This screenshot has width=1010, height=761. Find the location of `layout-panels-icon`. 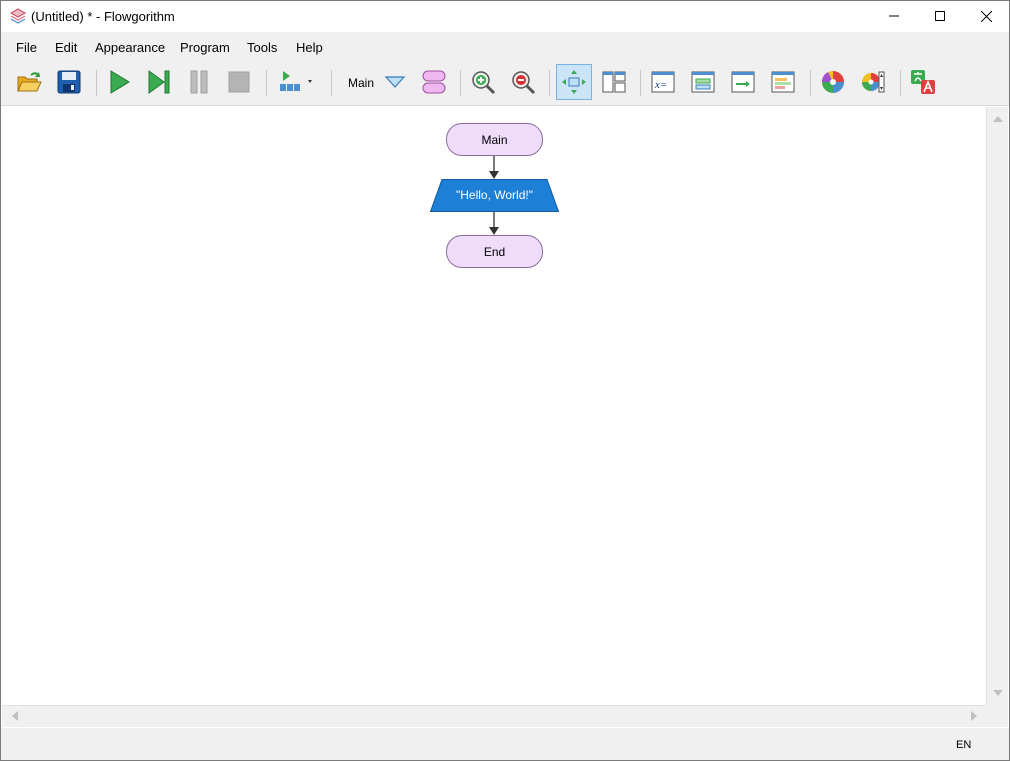

layout-panels-icon is located at coordinates (614, 82).